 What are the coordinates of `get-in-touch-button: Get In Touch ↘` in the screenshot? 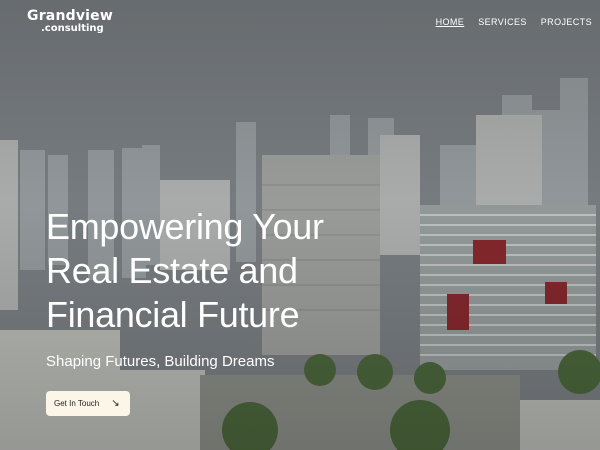 It's located at (88, 403).